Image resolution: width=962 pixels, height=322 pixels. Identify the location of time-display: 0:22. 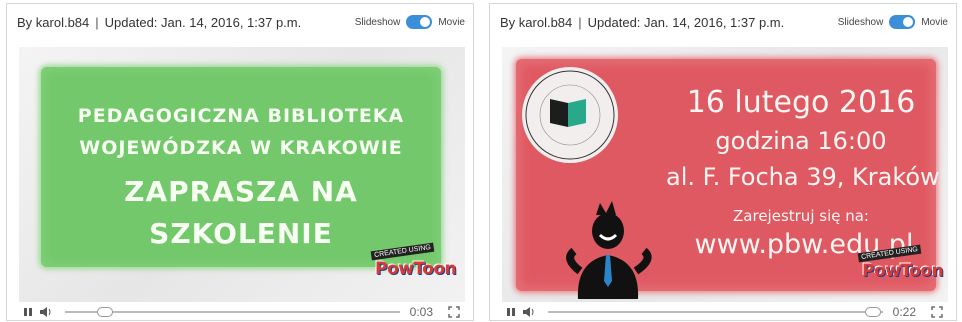
(904, 312).